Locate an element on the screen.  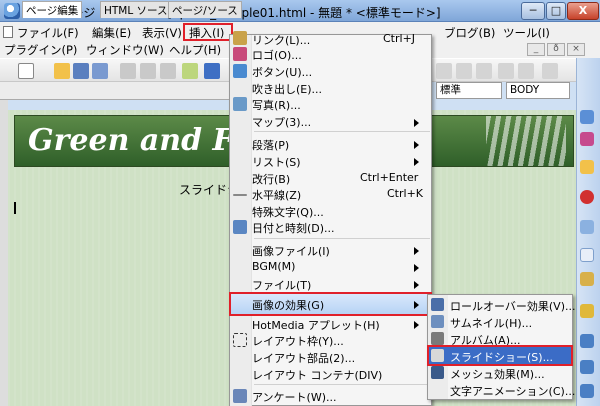
menu-item-layout-container: レイアウト コンテナ(DIV) is located at coordinates (317, 375).